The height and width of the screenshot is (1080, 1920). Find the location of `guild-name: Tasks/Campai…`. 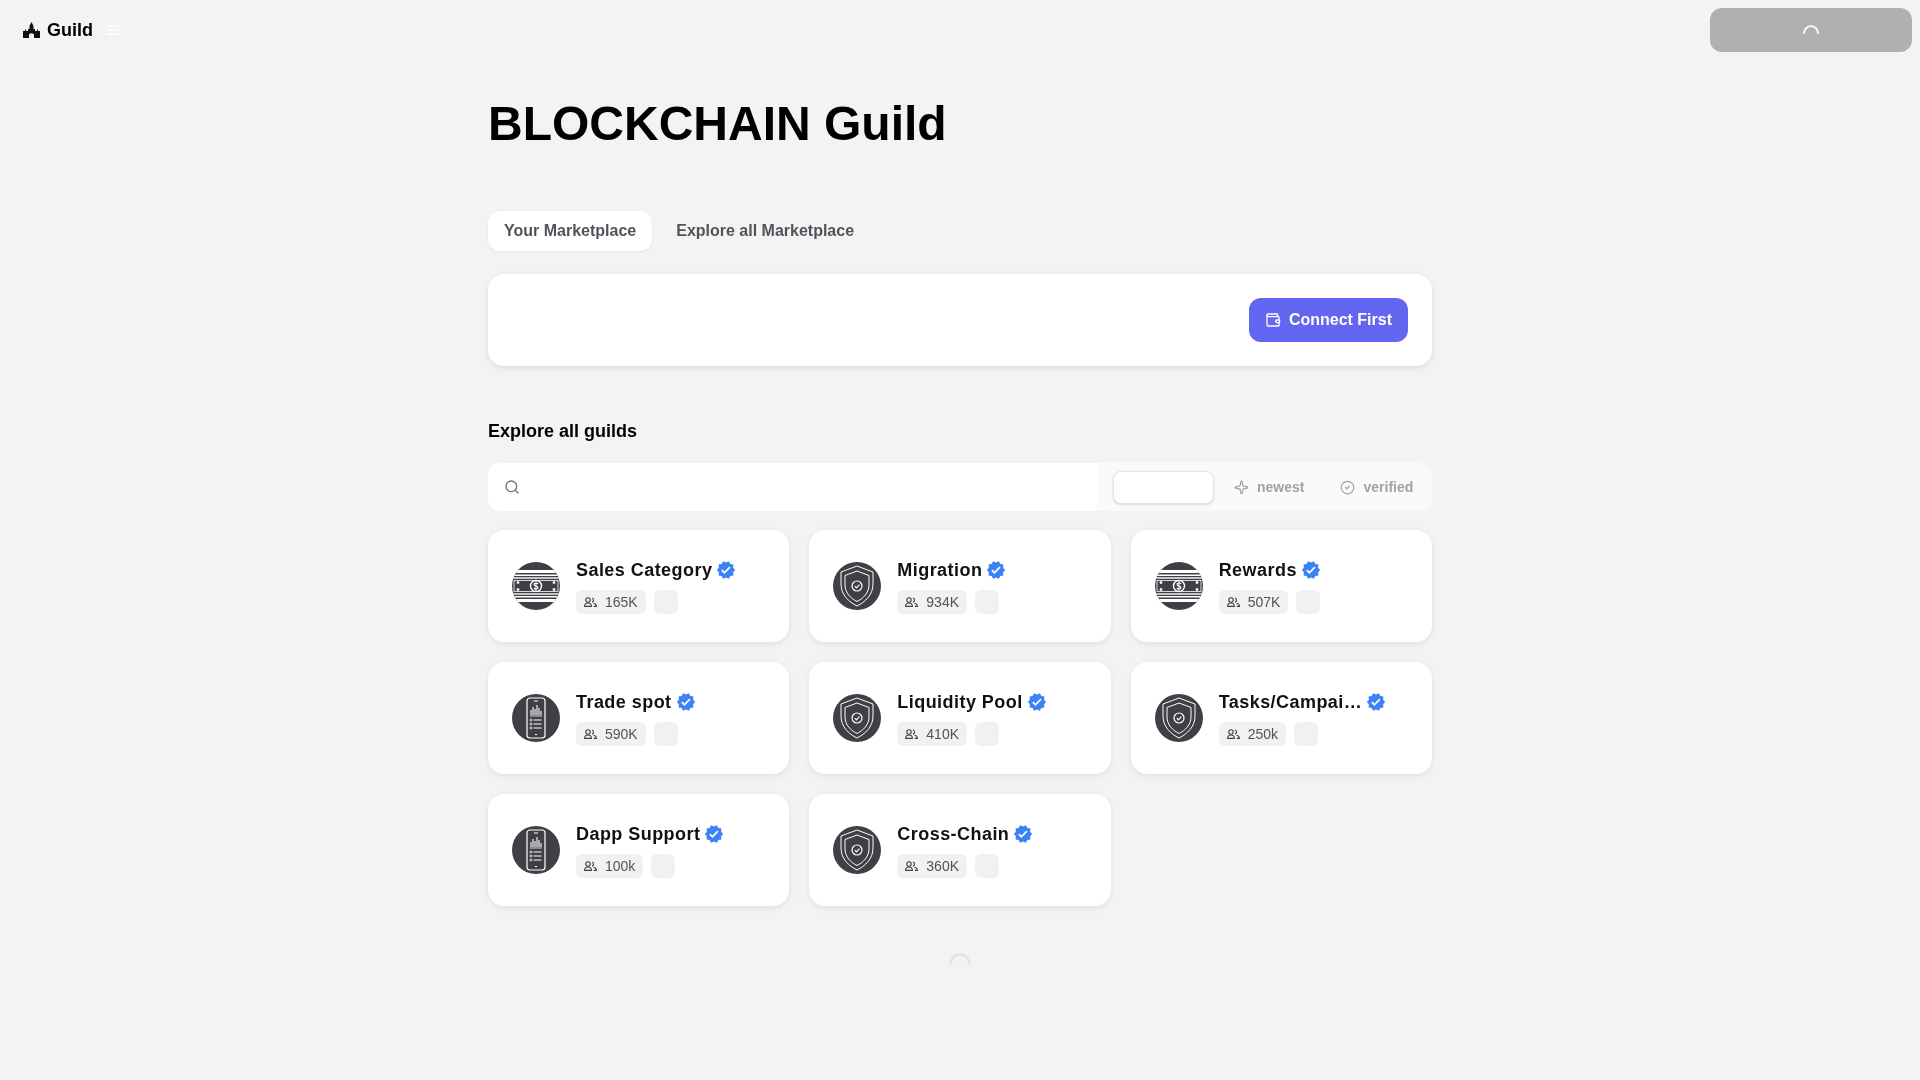

guild-name: Tasks/Campai… is located at coordinates (1290, 702).